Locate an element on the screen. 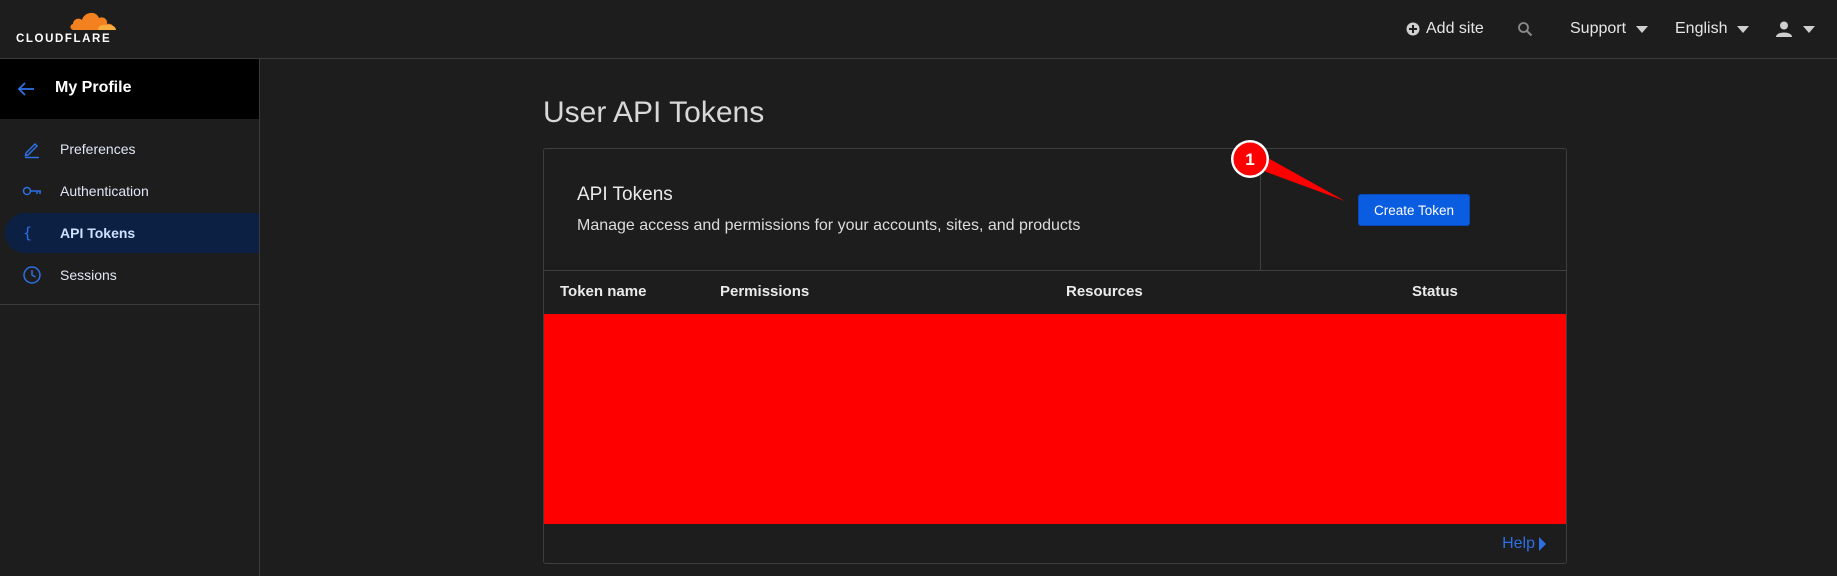 The image size is (1837, 576). help-link: Help is located at coordinates (1524, 544).